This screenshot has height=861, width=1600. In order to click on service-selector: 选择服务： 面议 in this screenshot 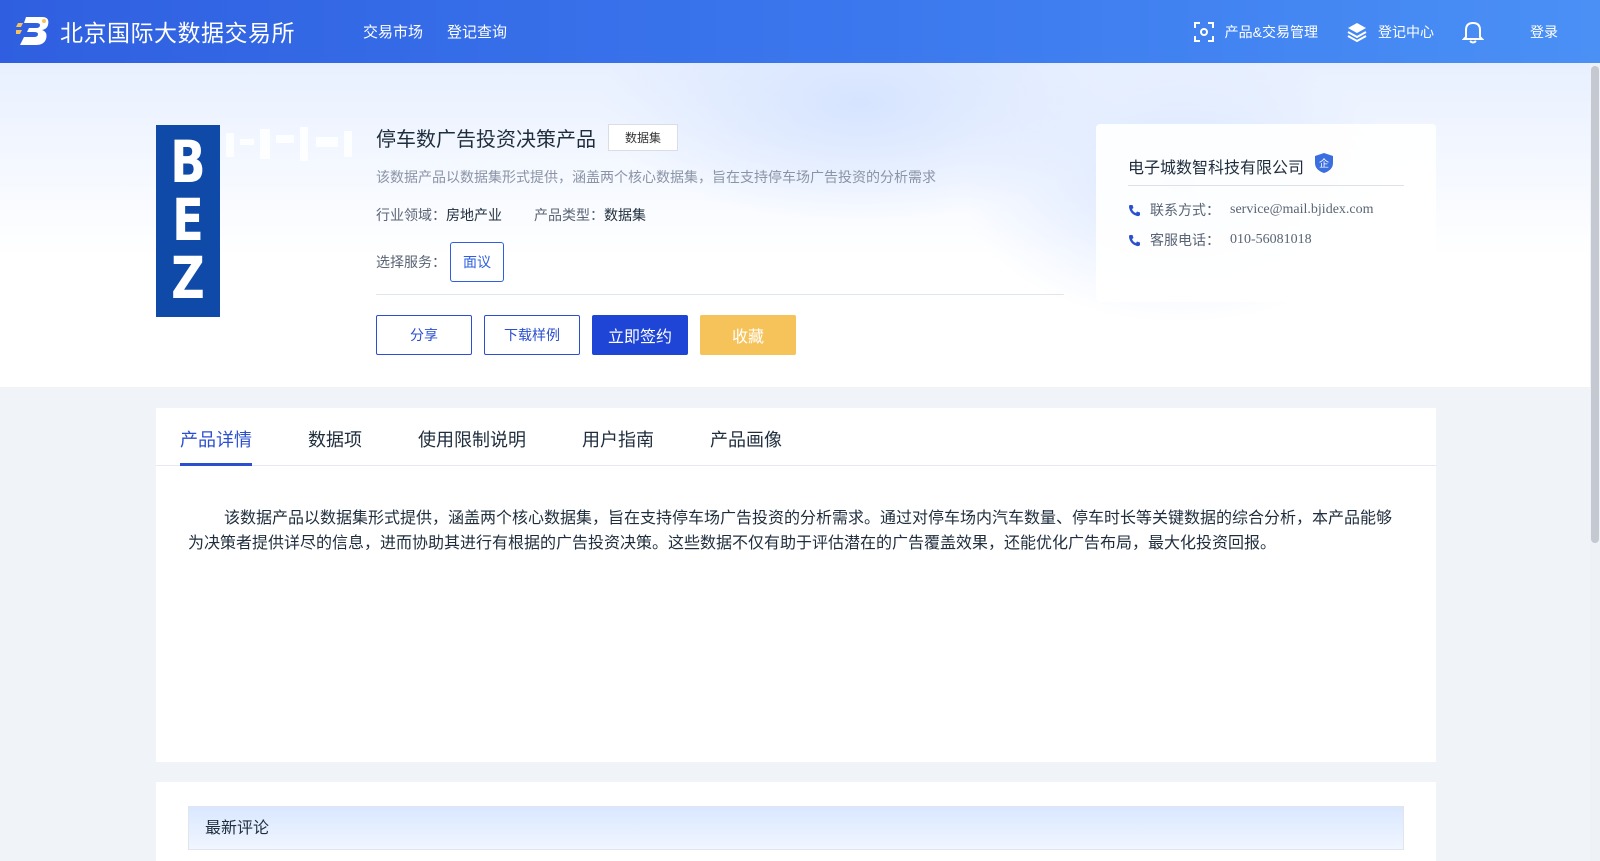, I will do `click(440, 262)`.